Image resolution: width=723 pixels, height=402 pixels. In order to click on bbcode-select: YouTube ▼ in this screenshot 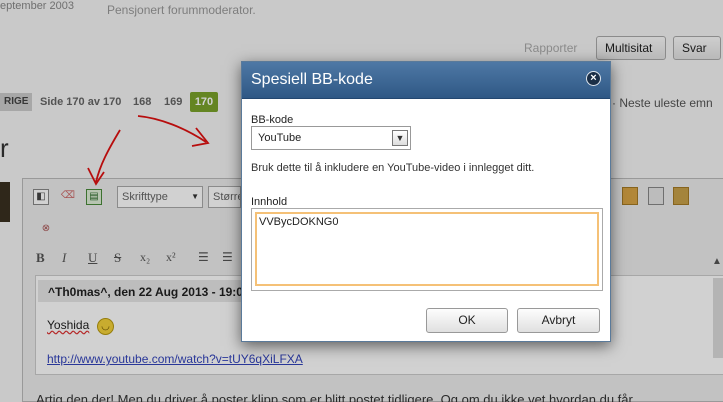, I will do `click(331, 138)`.